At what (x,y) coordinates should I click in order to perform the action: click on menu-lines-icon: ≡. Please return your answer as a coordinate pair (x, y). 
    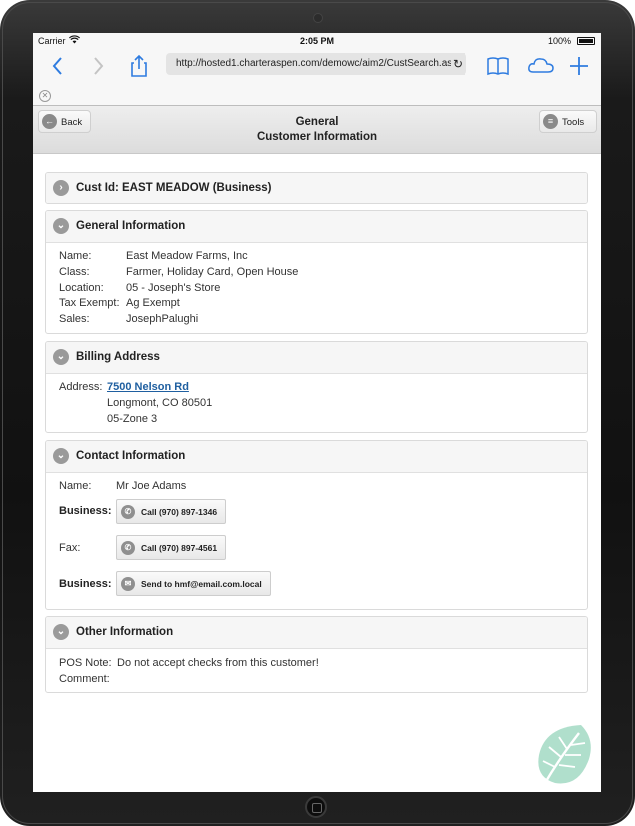
    Looking at the image, I should click on (550, 121).